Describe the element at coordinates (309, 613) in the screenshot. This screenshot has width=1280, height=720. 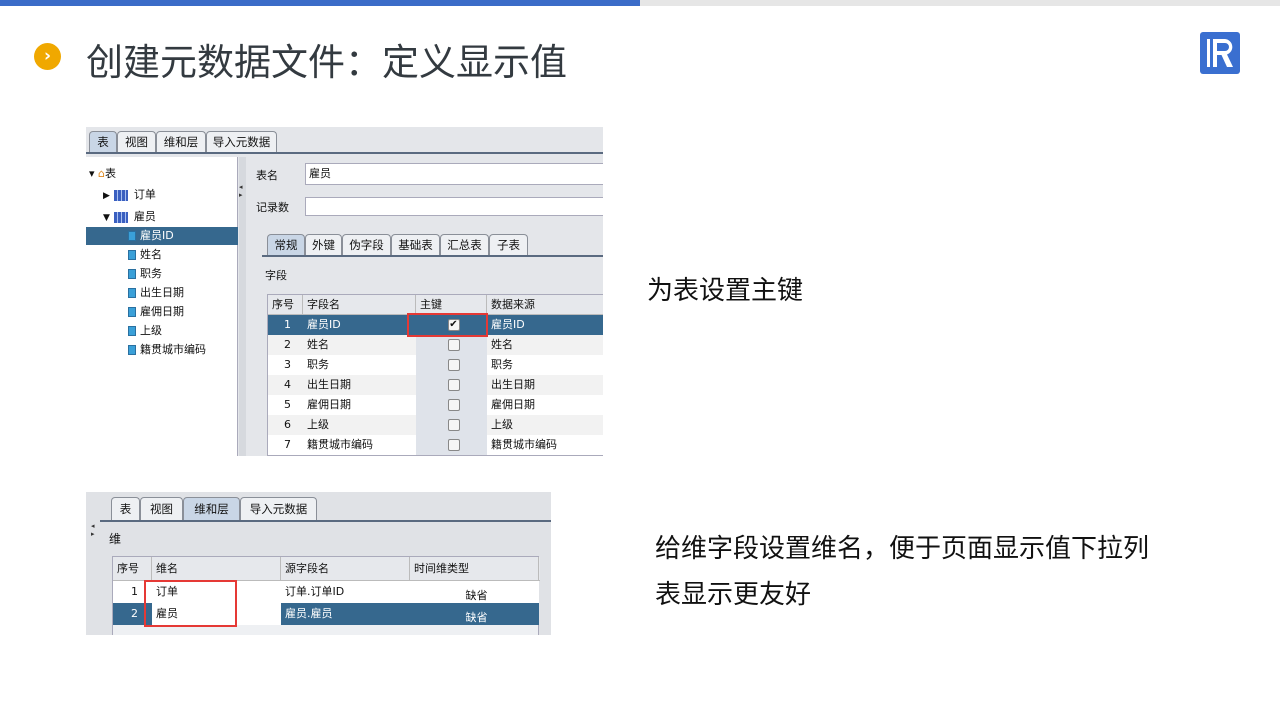
I see `cell-source: 雇员.雇员` at that location.